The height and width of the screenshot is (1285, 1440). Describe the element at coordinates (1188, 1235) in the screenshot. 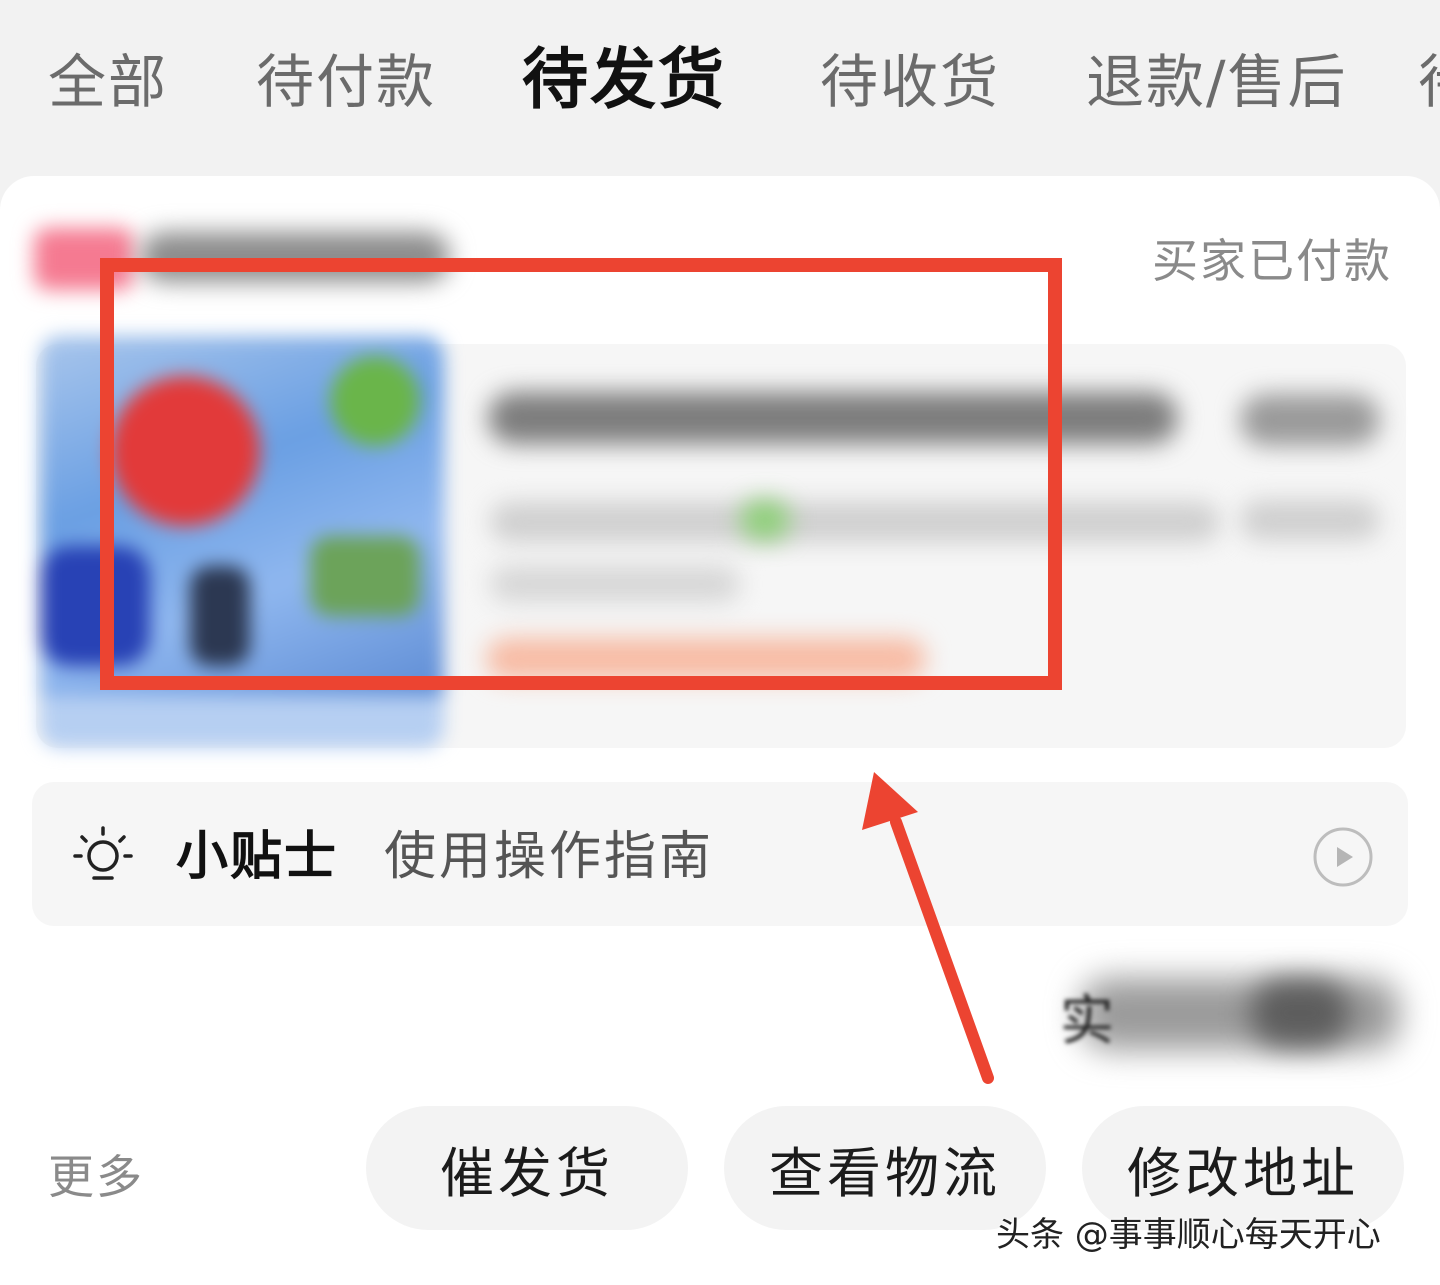

I see `watermark-text: 头条 @事事顺心每天开心` at that location.